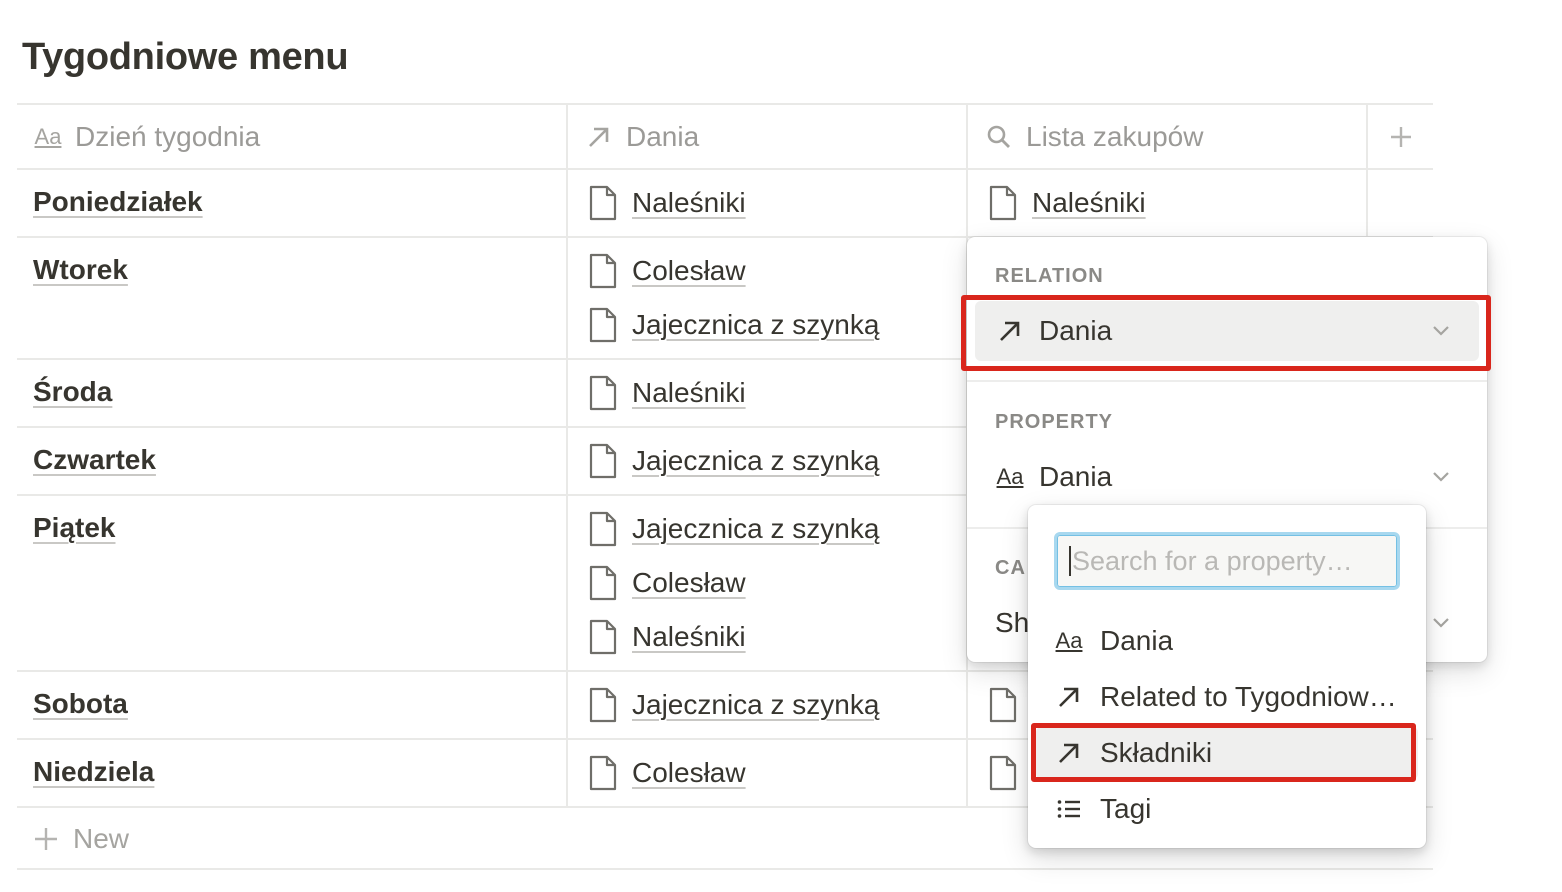  Describe the element at coordinates (1054, 422) in the screenshot. I see `property-section-label: PROPERTY` at that location.